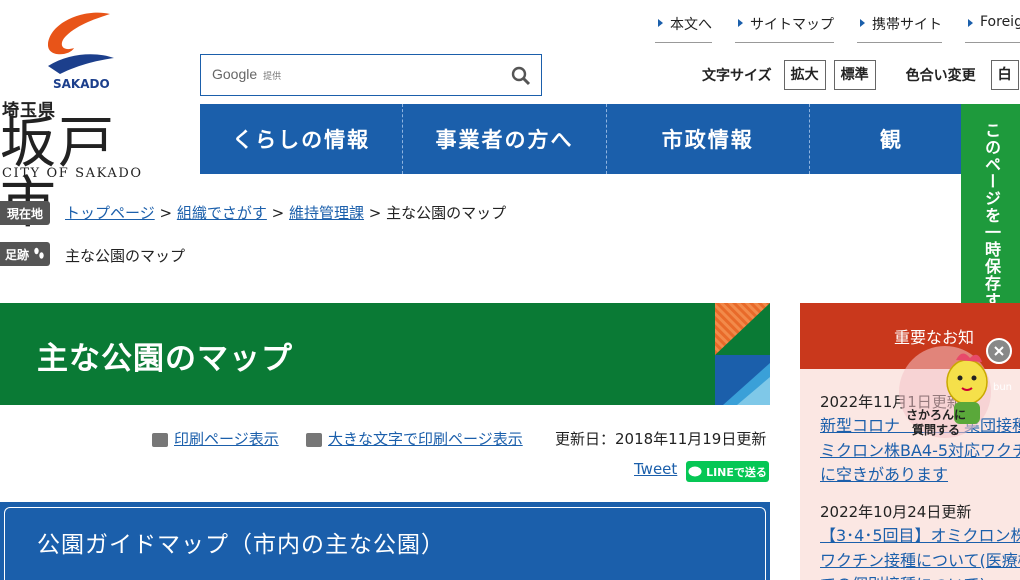 The height and width of the screenshot is (580, 1020). I want to click on chatbot-label-line1: さかろんに, so click(935, 415).